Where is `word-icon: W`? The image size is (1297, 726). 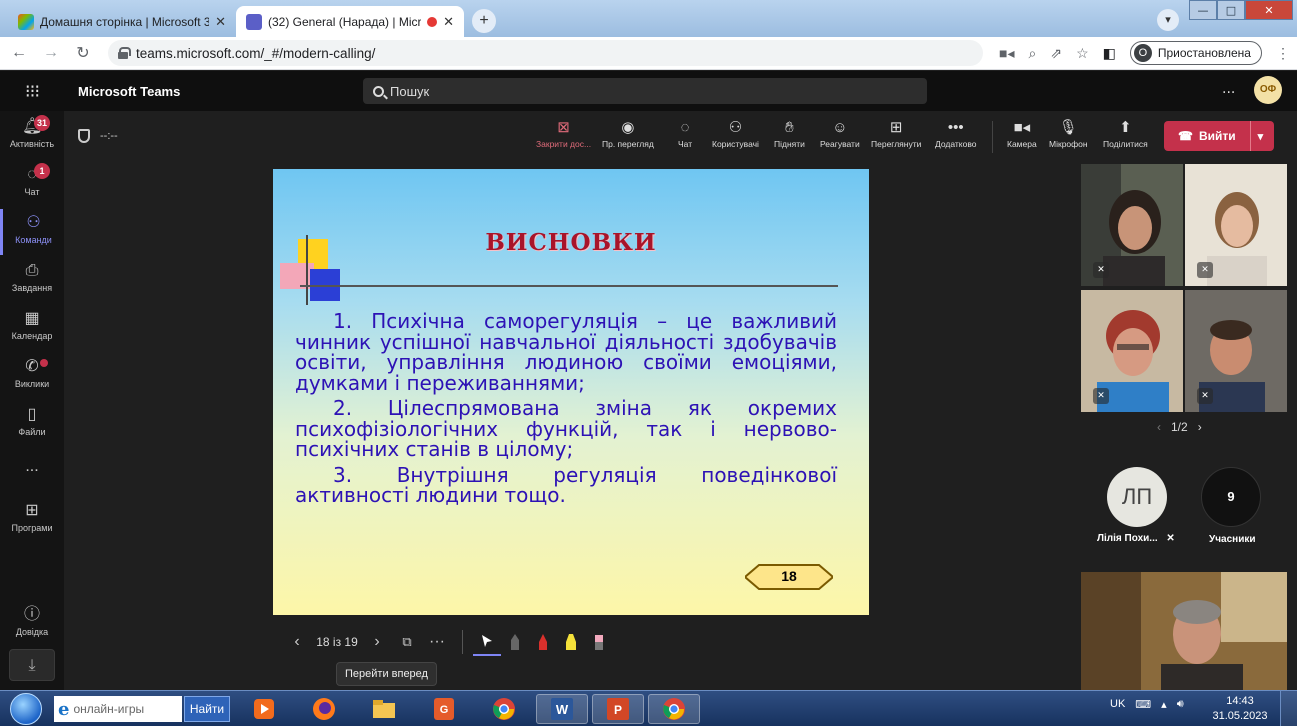
word-icon: W is located at coordinates (562, 709).